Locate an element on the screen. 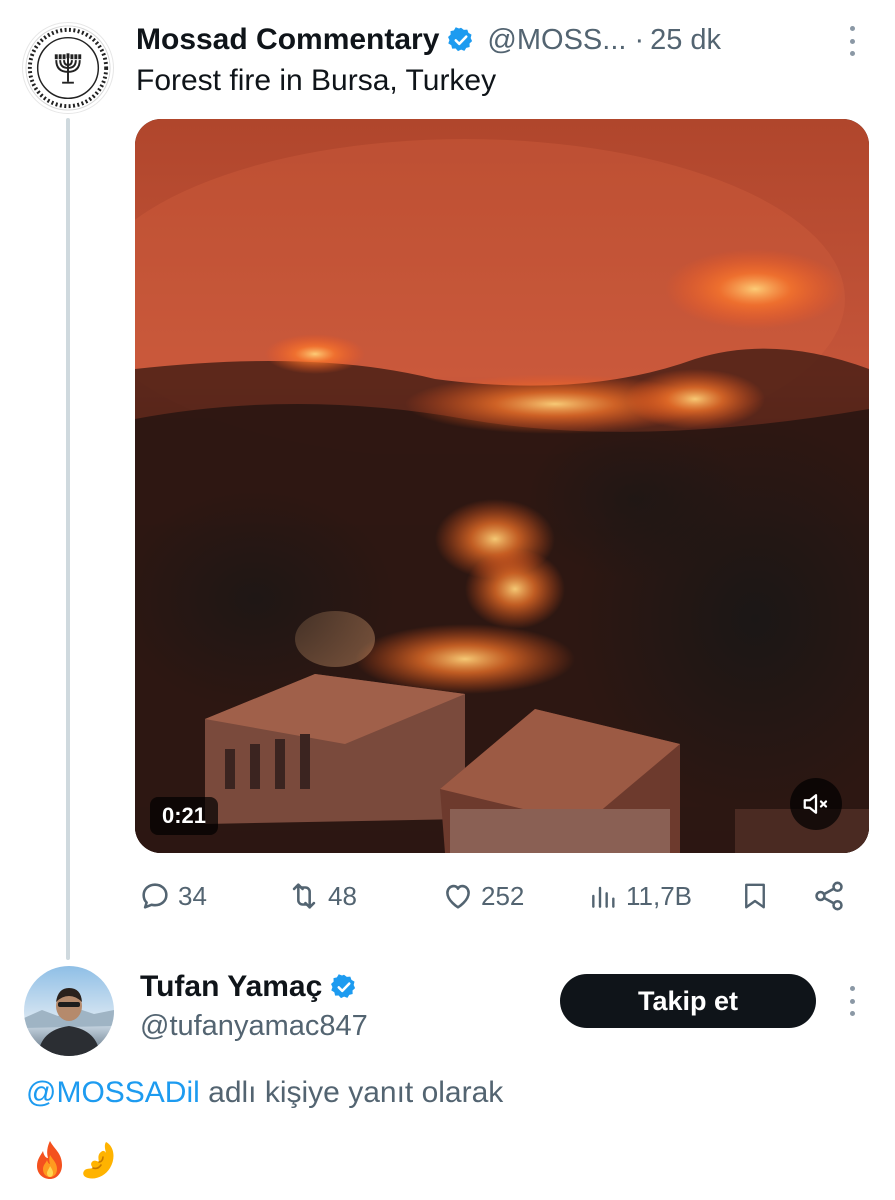 The height and width of the screenshot is (1200, 895). tweet-action-bar: 34 48 252 11,7B is located at coordinates (496, 896).